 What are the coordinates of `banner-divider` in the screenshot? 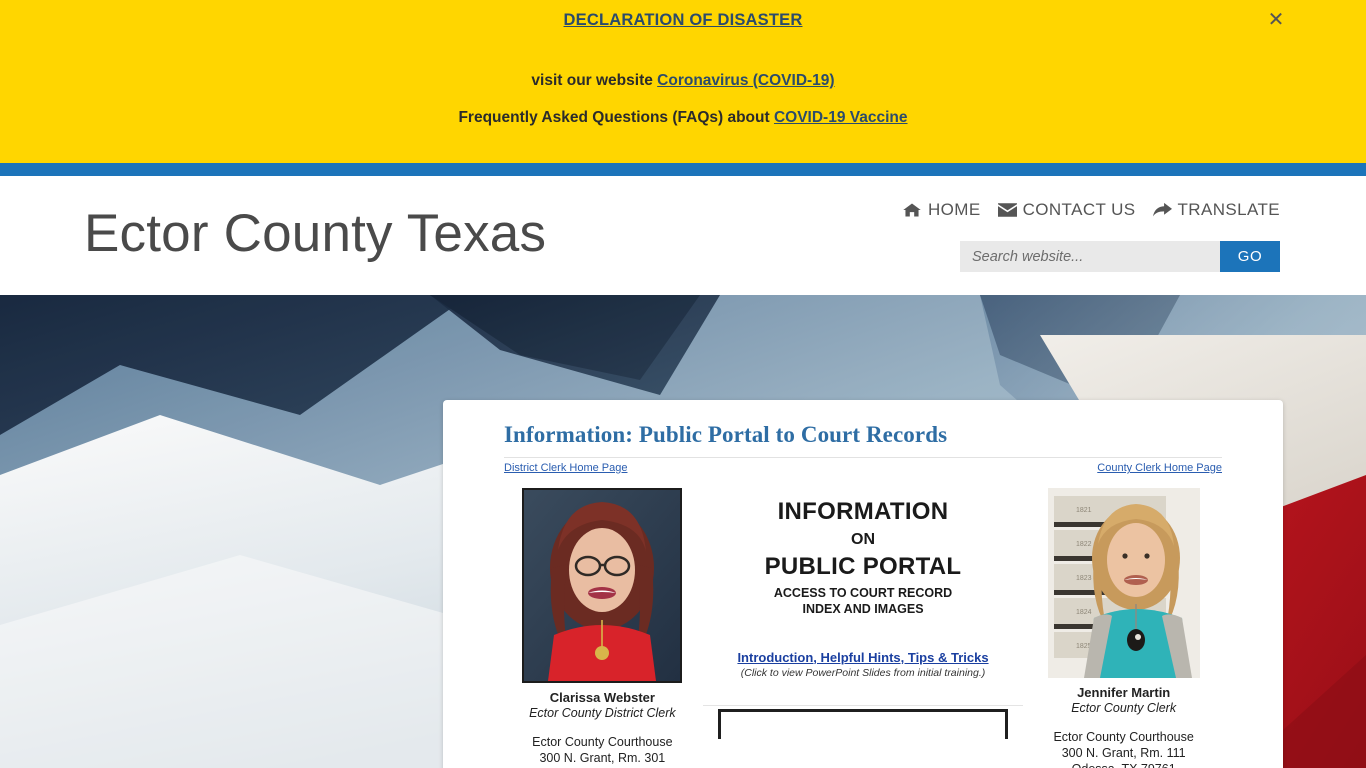 It's located at (683, 169).